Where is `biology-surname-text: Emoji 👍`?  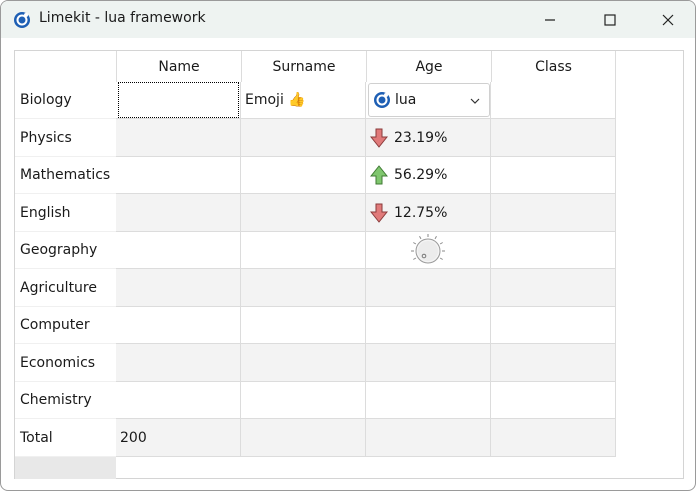
biology-surname-text: Emoji 👍 is located at coordinates (275, 100).